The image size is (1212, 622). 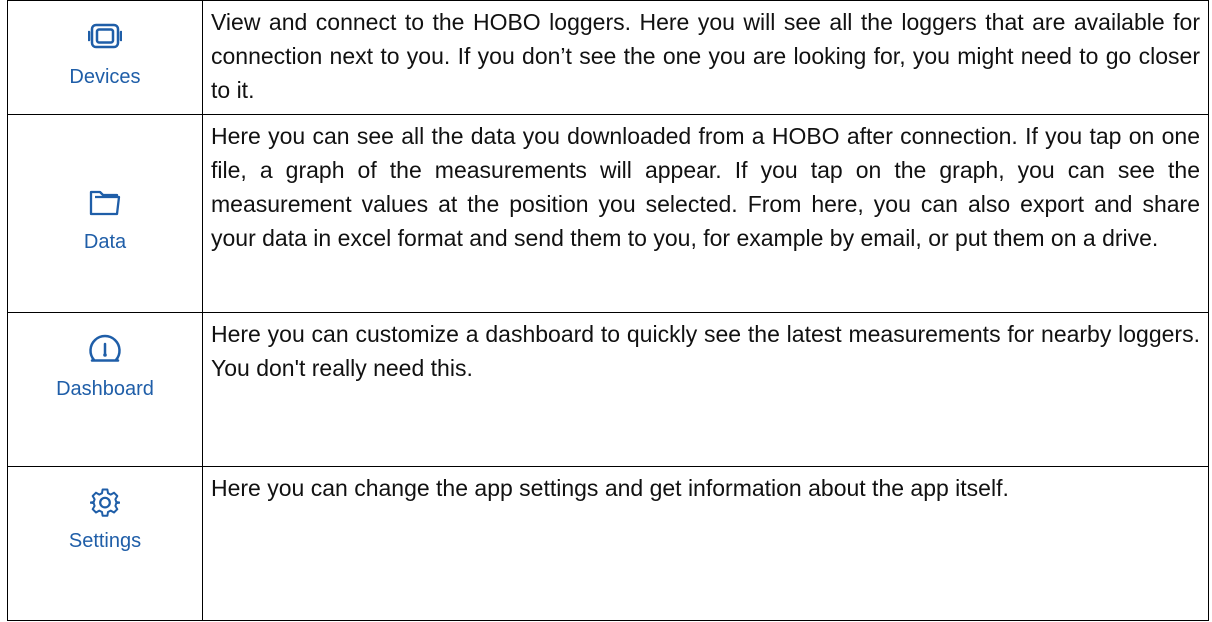 I want to click on folder-icon, so click(x=105, y=203).